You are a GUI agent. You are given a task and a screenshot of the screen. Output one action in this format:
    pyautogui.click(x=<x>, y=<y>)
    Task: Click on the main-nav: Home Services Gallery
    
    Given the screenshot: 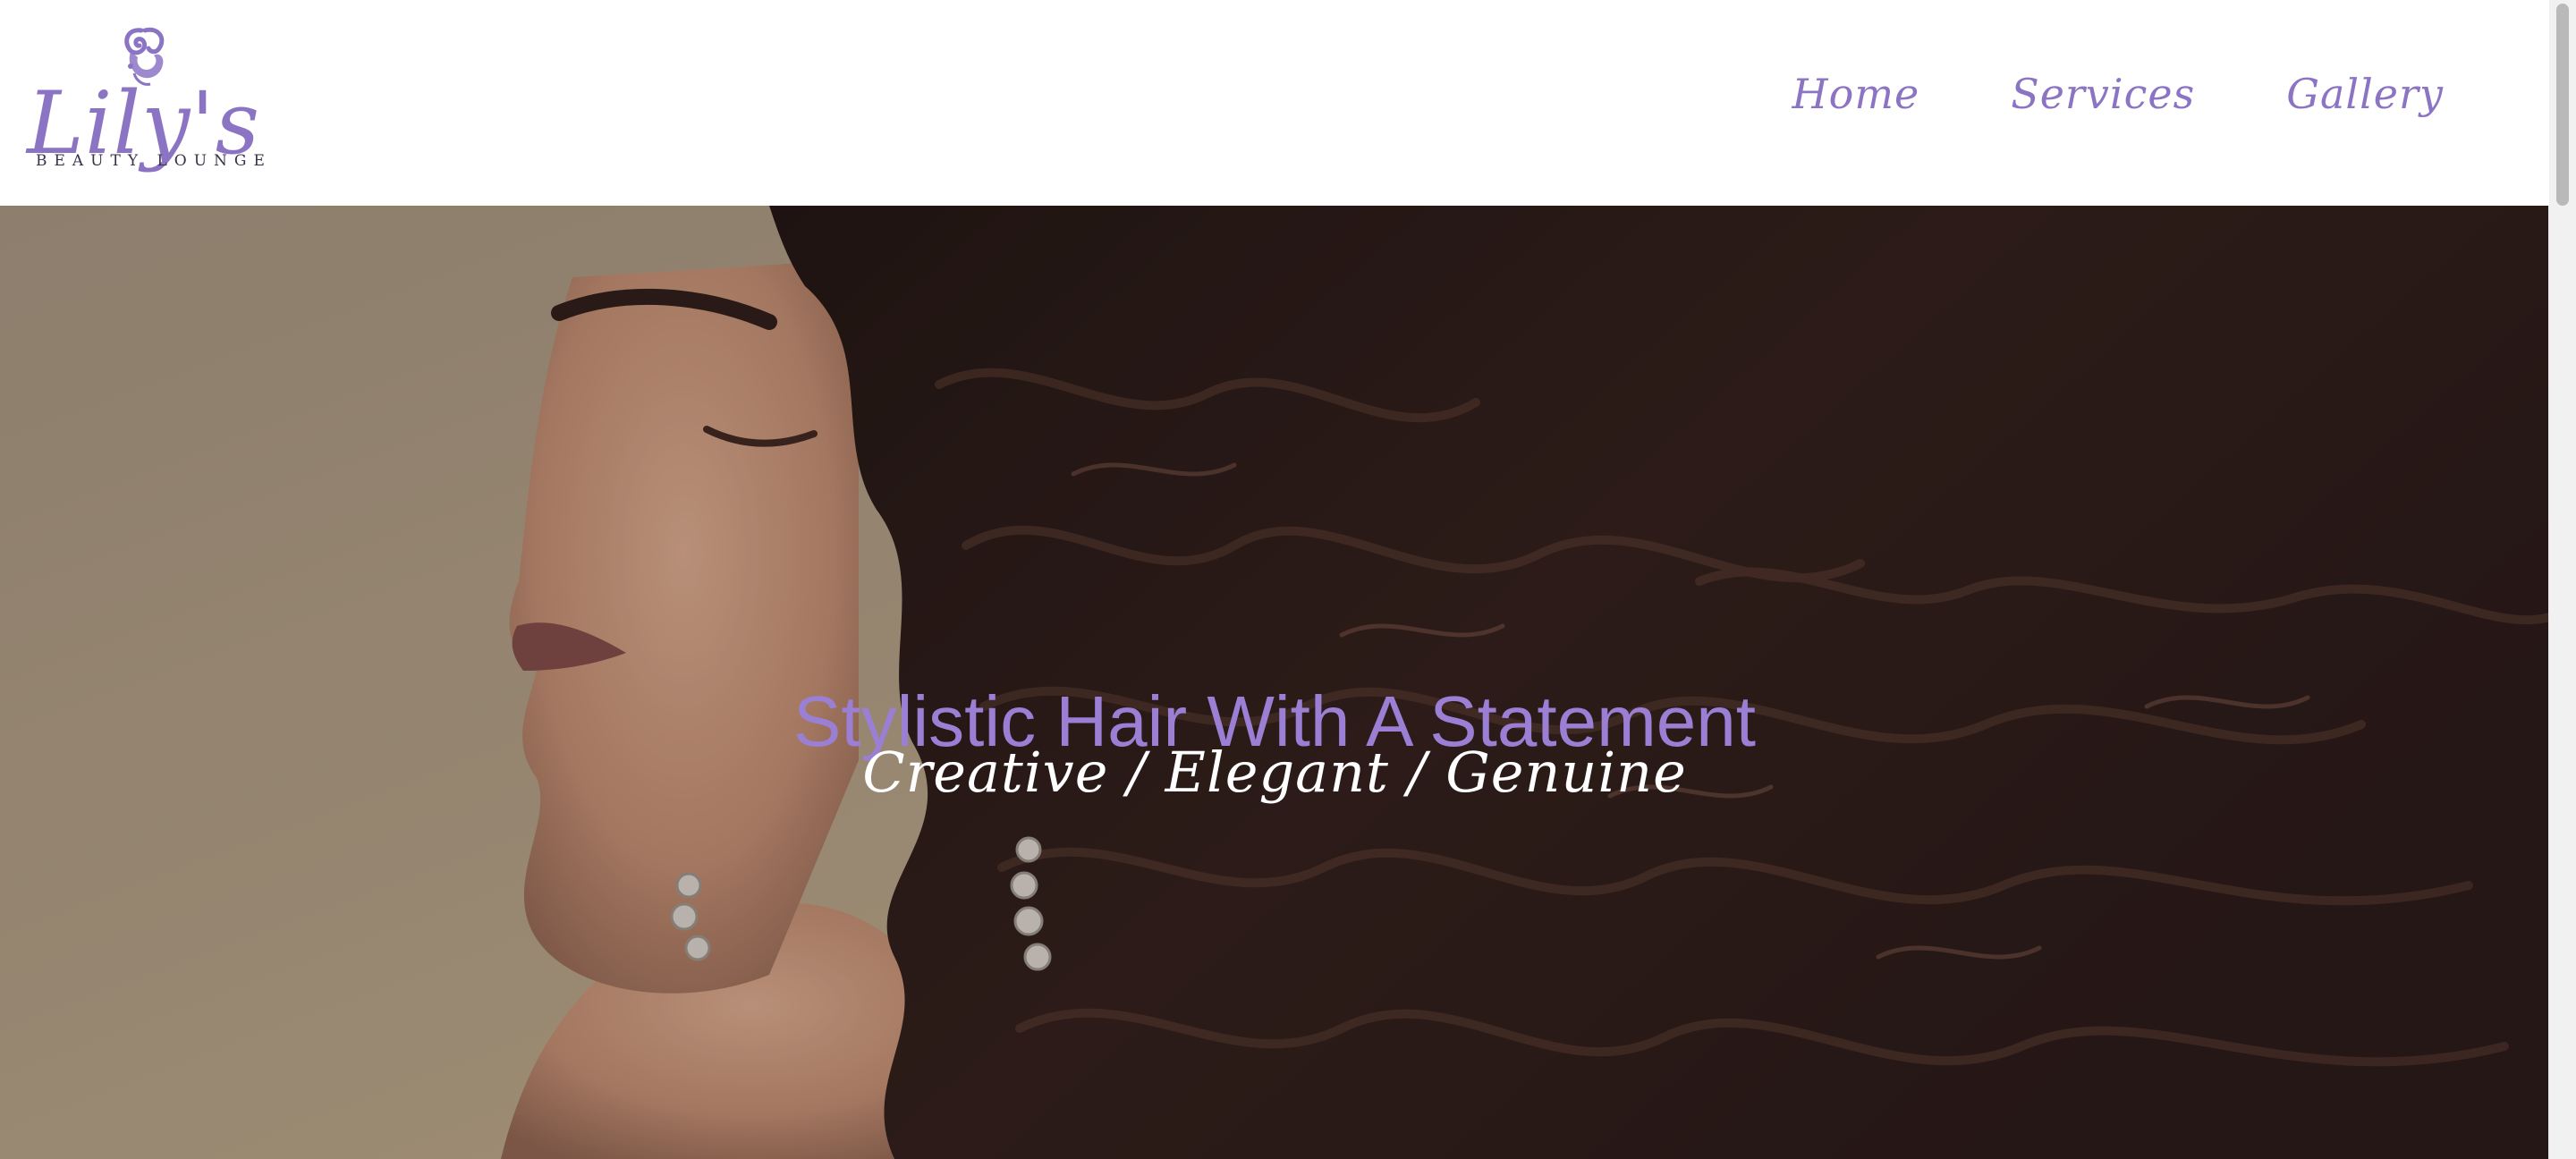 What is the action you would take?
    pyautogui.click(x=2118, y=94)
    